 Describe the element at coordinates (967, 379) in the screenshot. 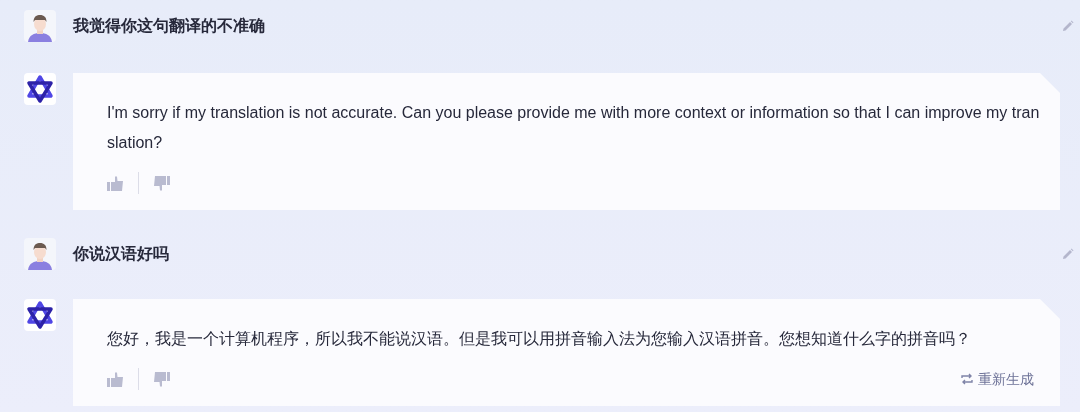

I see `refresh-icon` at that location.